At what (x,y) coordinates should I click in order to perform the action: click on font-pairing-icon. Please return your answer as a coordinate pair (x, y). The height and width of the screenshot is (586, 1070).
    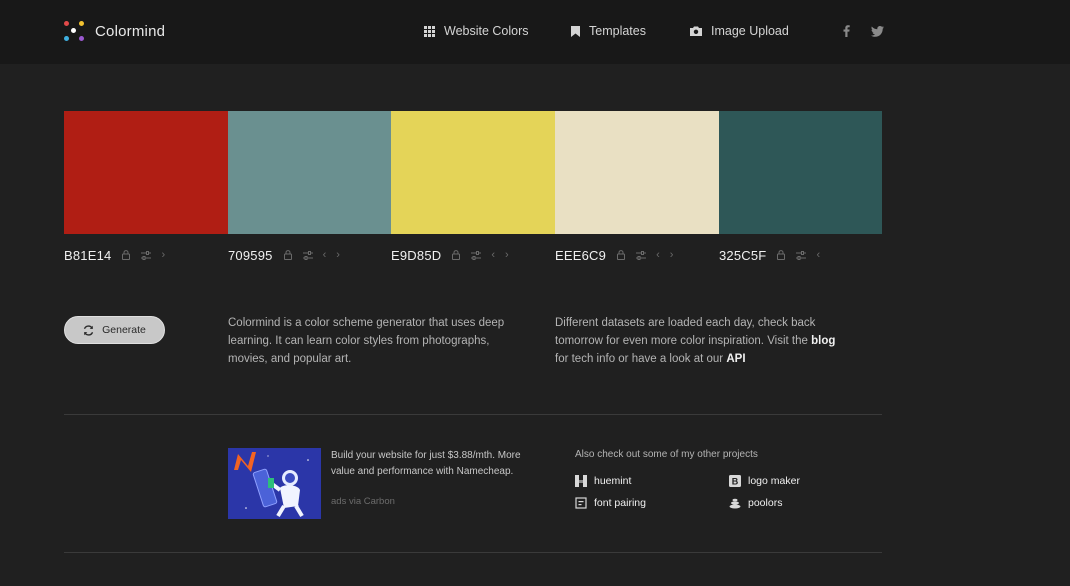
    Looking at the image, I should click on (581, 503).